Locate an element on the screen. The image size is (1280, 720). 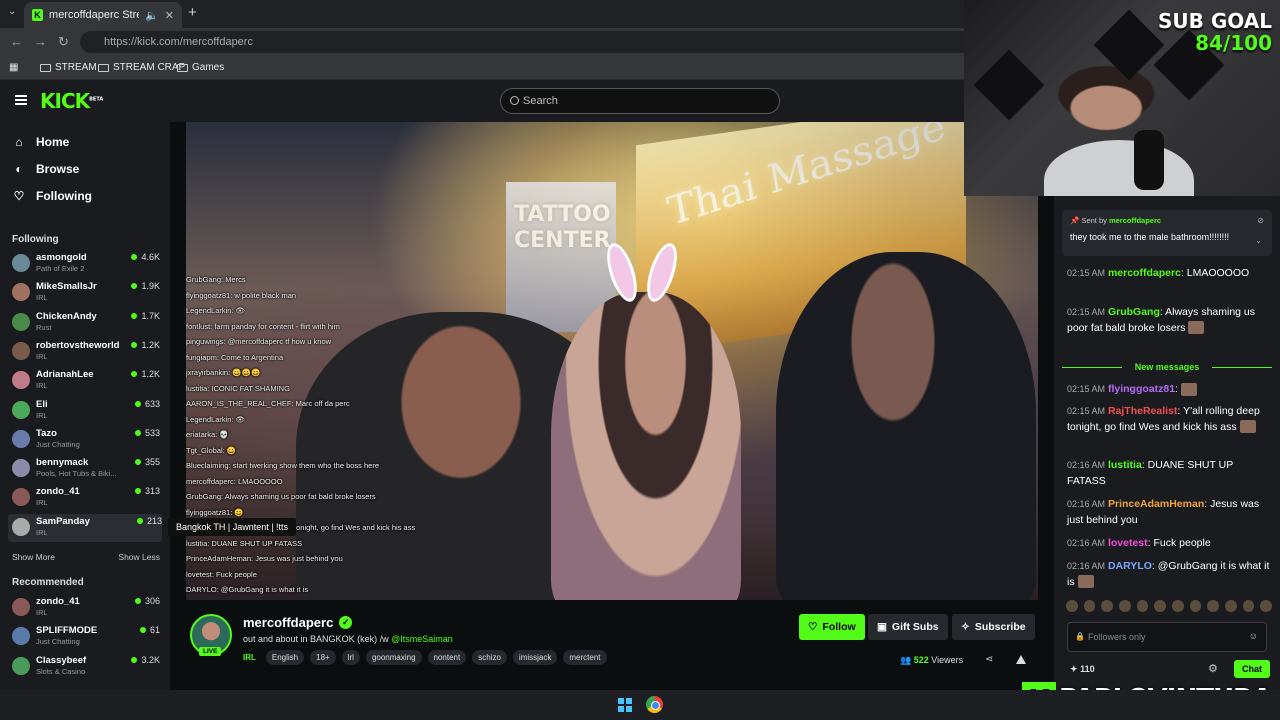
channel-row: zondo_41 IRL 306 is located at coordinates (86, 608).